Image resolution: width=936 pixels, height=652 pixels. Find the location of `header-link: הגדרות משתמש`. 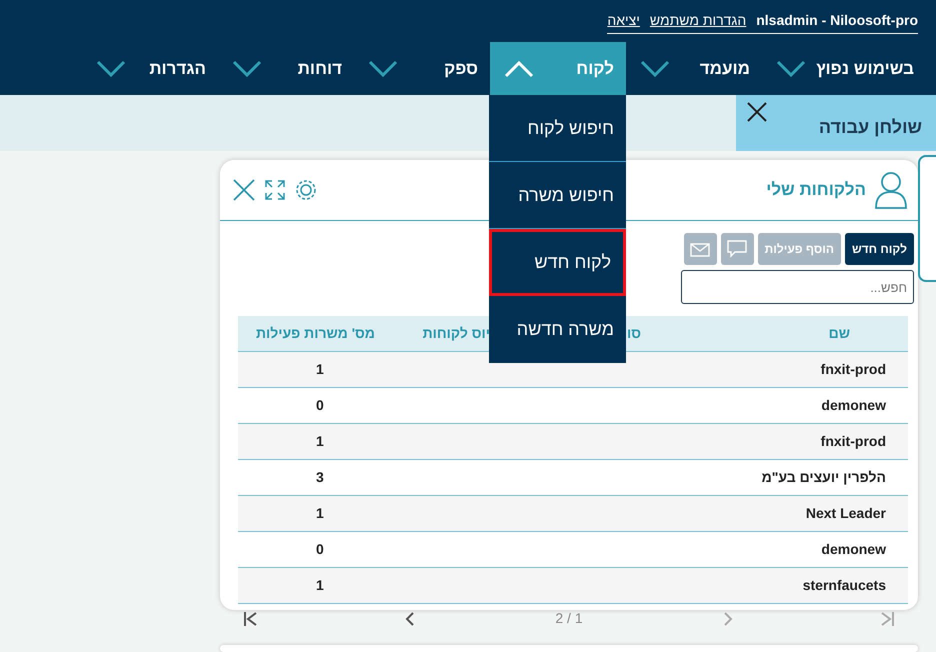

header-link: הגדרות משתמש is located at coordinates (698, 20).